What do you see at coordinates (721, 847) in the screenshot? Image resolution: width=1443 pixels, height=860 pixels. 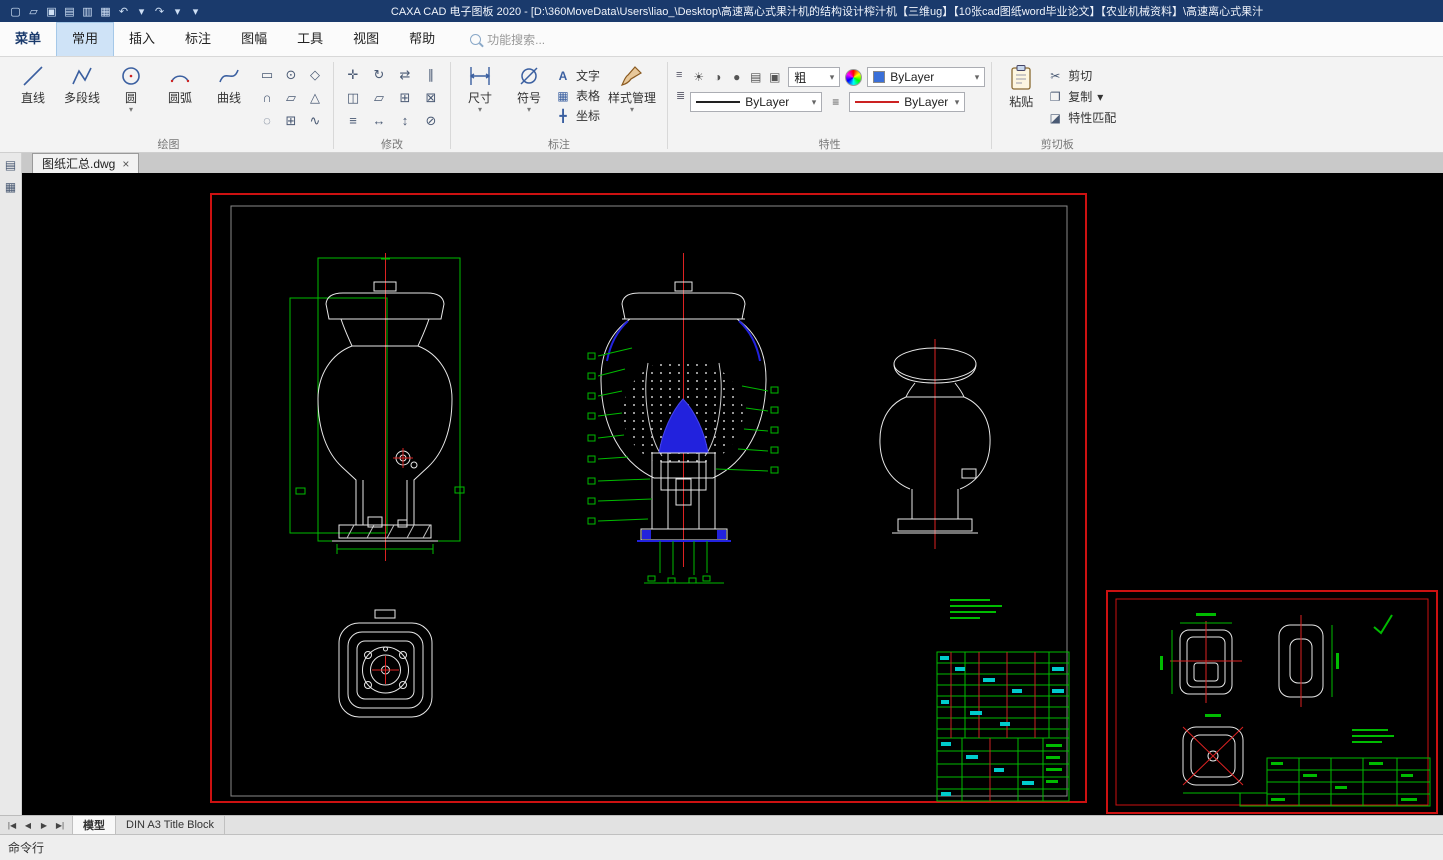 I see `command-line: 命令行` at bounding box center [721, 847].